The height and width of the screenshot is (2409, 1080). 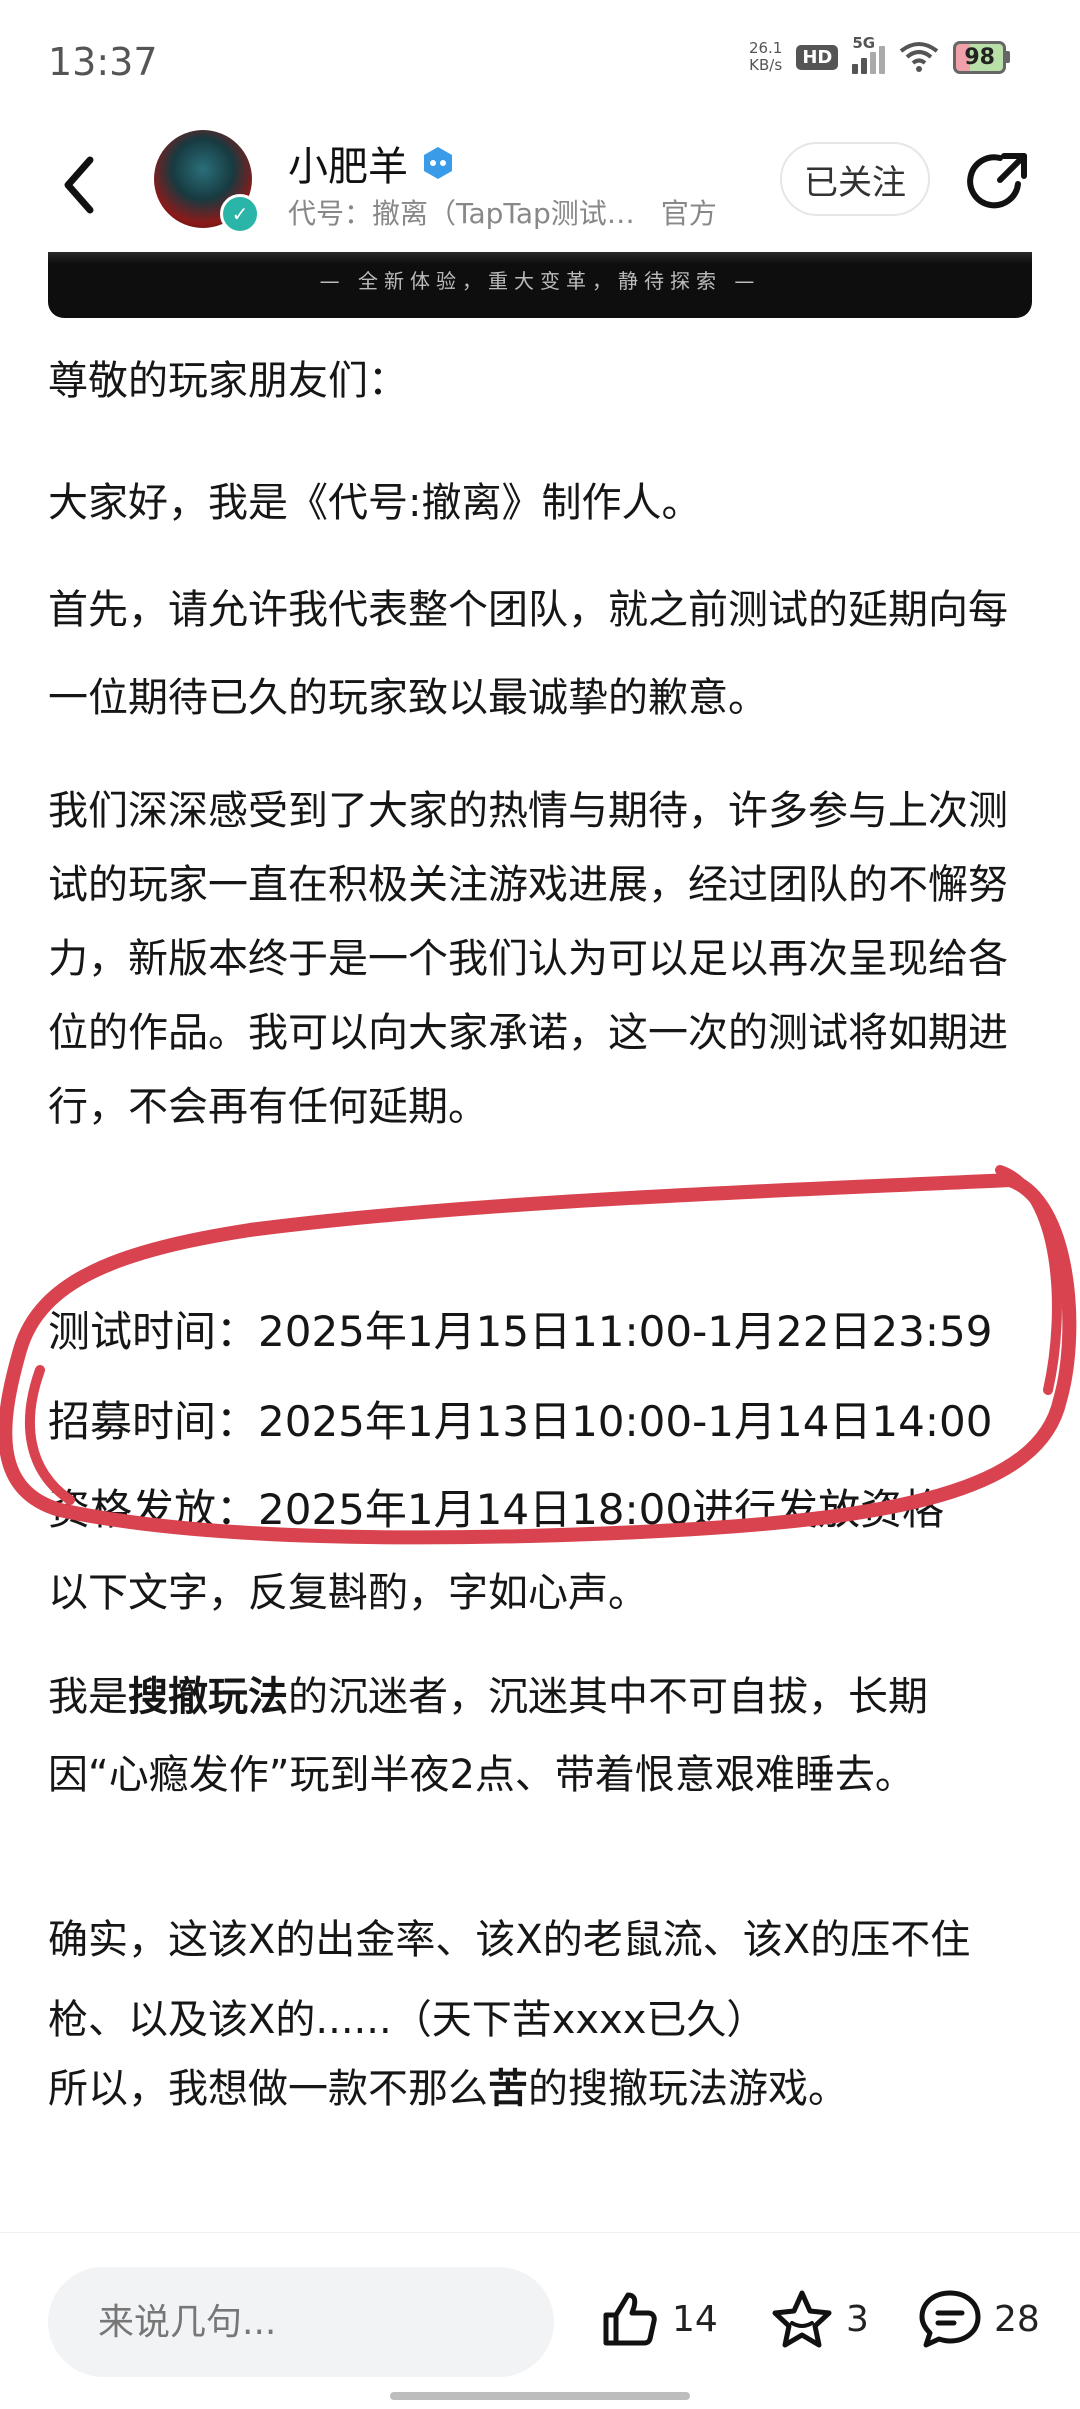 What do you see at coordinates (520, 1331) in the screenshot?
I see `schedule-row-test: 测试时间：2025年1月15日11:00-1月22日23:59` at bounding box center [520, 1331].